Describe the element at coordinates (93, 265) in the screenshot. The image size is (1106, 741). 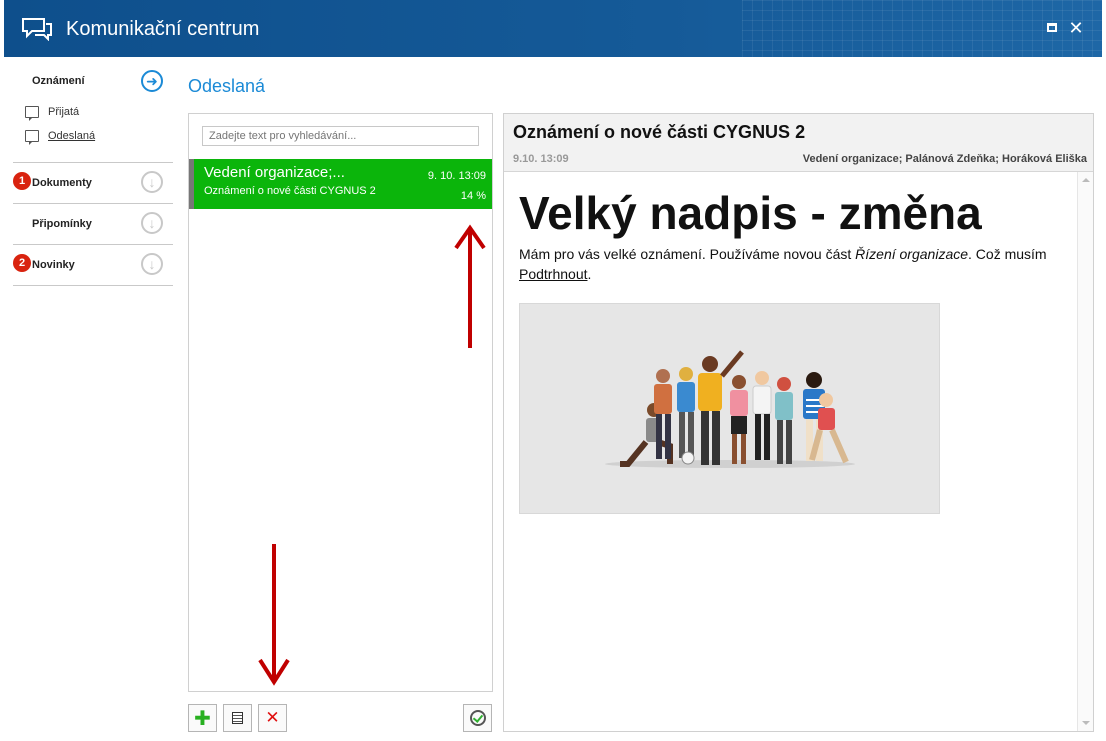
I see `nav-section-news: 2 Novinky ↓` at that location.